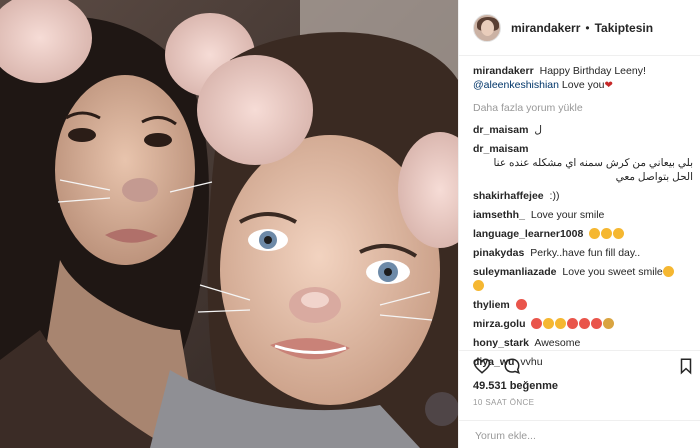 The width and height of the screenshot is (700, 448). I want to click on comment-icon, so click(512, 366).